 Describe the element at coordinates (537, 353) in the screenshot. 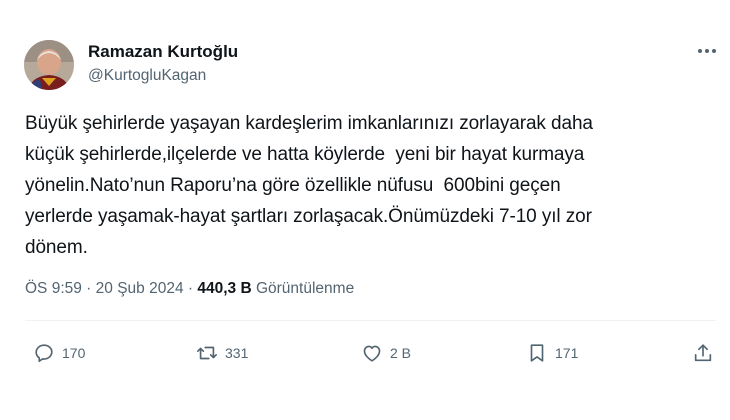

I see `bookmark-icon` at that location.